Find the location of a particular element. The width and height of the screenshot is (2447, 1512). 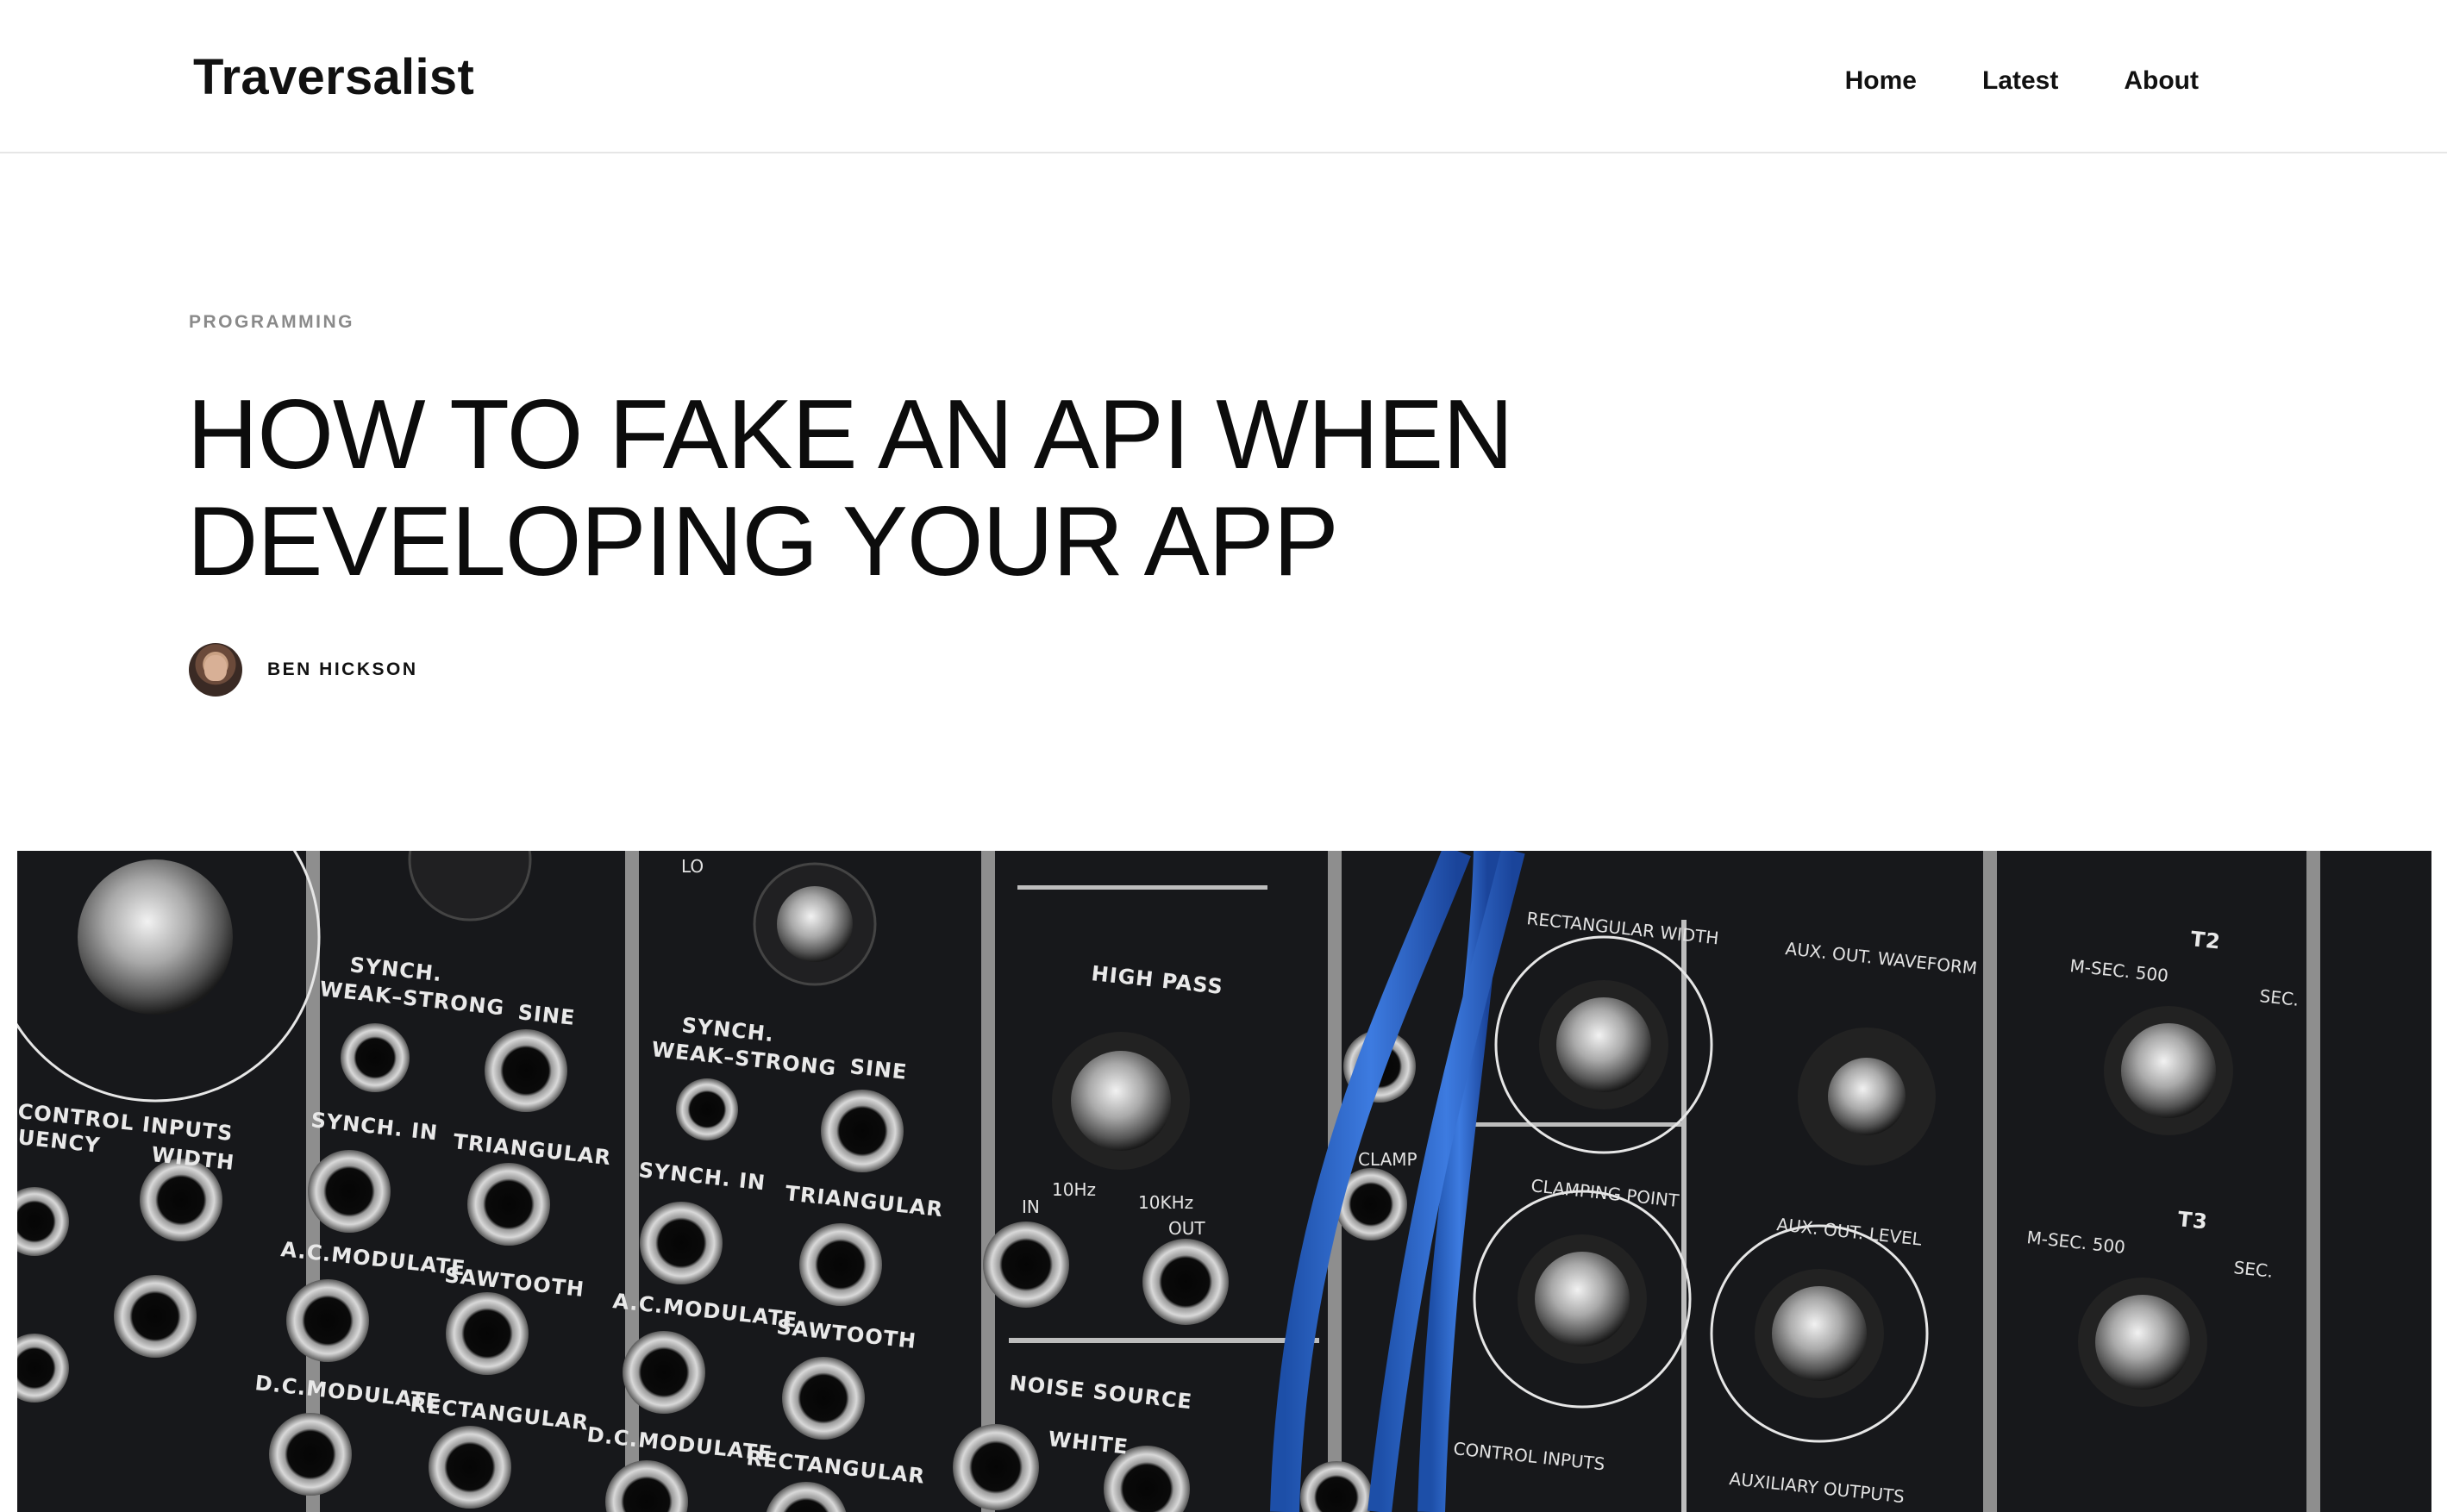

dial-aux-waveform is located at coordinates (1867, 1096).